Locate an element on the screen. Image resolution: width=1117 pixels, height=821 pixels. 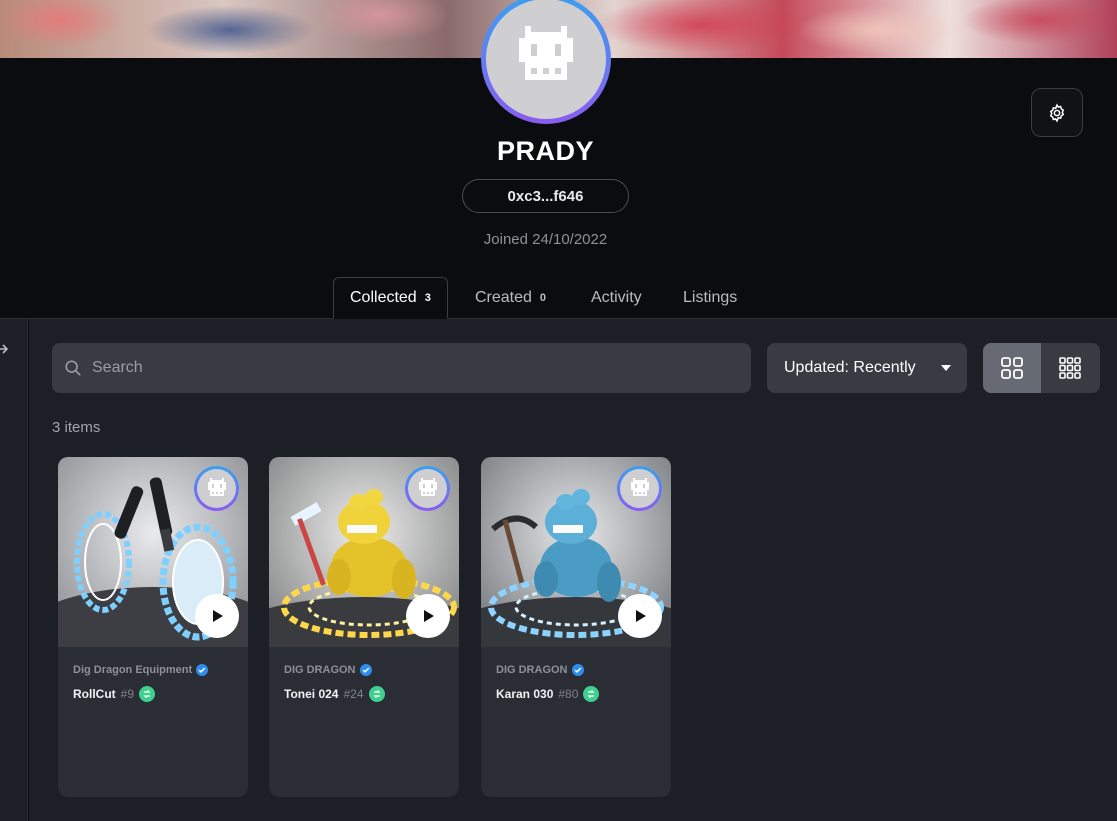
collection-name: Dig Dragon Equipment is located at coordinates (141, 670).